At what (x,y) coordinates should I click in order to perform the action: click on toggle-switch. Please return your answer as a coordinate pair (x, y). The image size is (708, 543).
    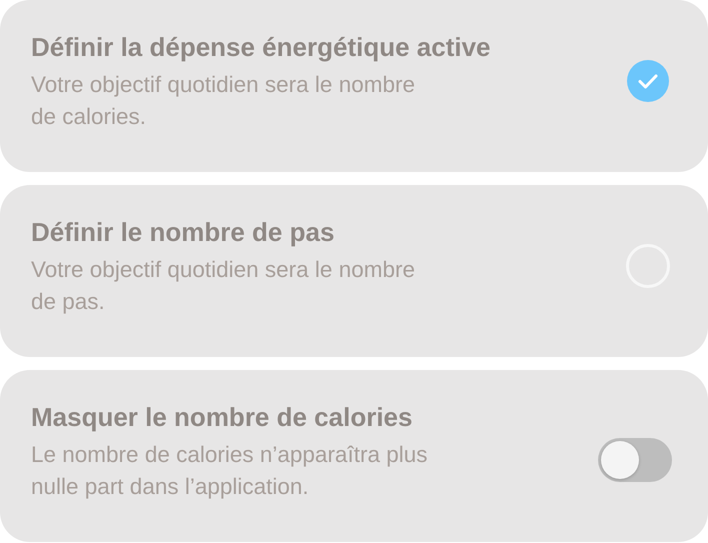
    Looking at the image, I should click on (635, 460).